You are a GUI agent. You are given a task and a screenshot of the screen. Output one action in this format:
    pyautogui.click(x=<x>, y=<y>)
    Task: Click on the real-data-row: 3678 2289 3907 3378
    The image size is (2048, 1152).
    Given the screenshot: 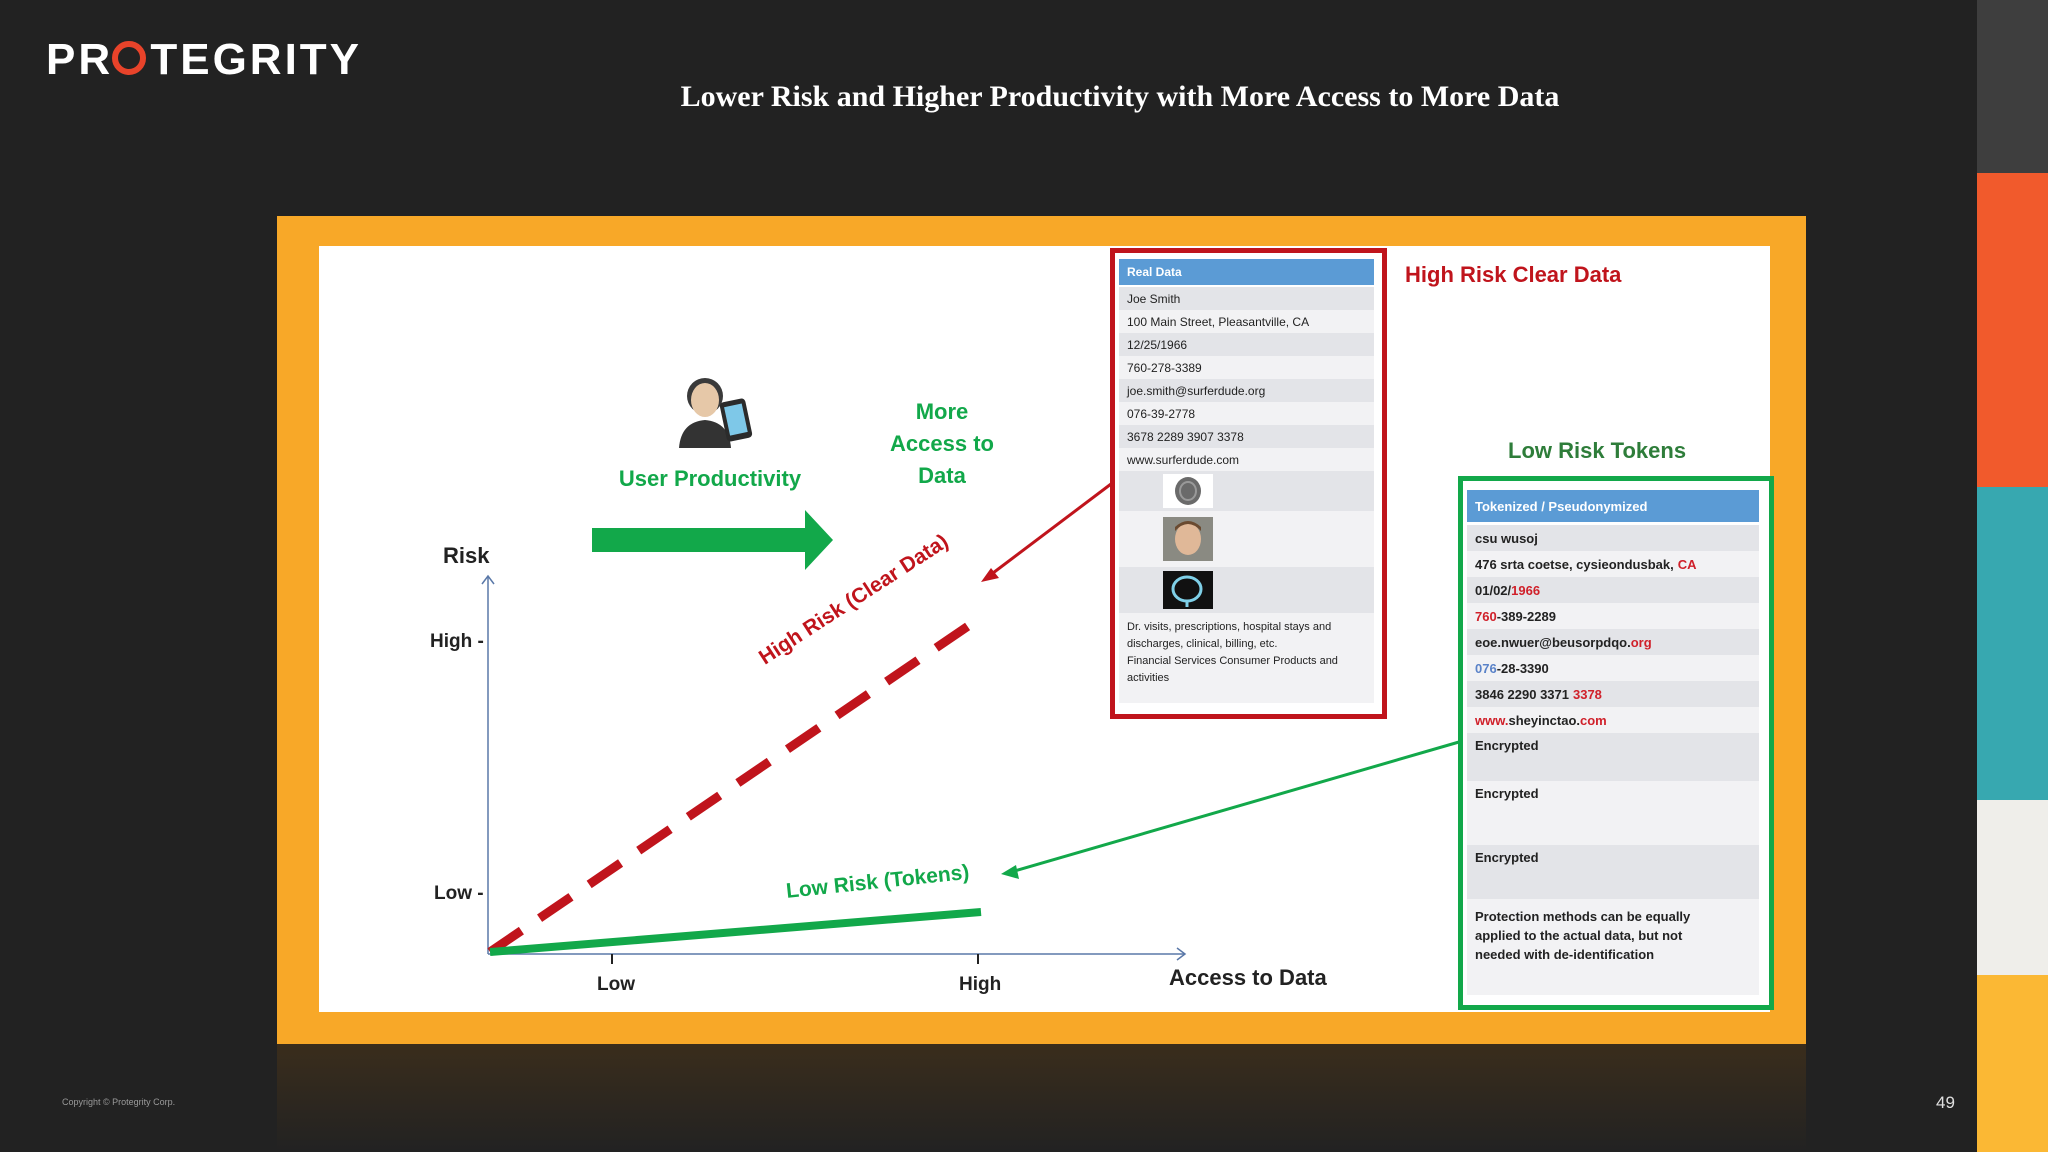 What is the action you would take?
    pyautogui.click(x=1246, y=436)
    